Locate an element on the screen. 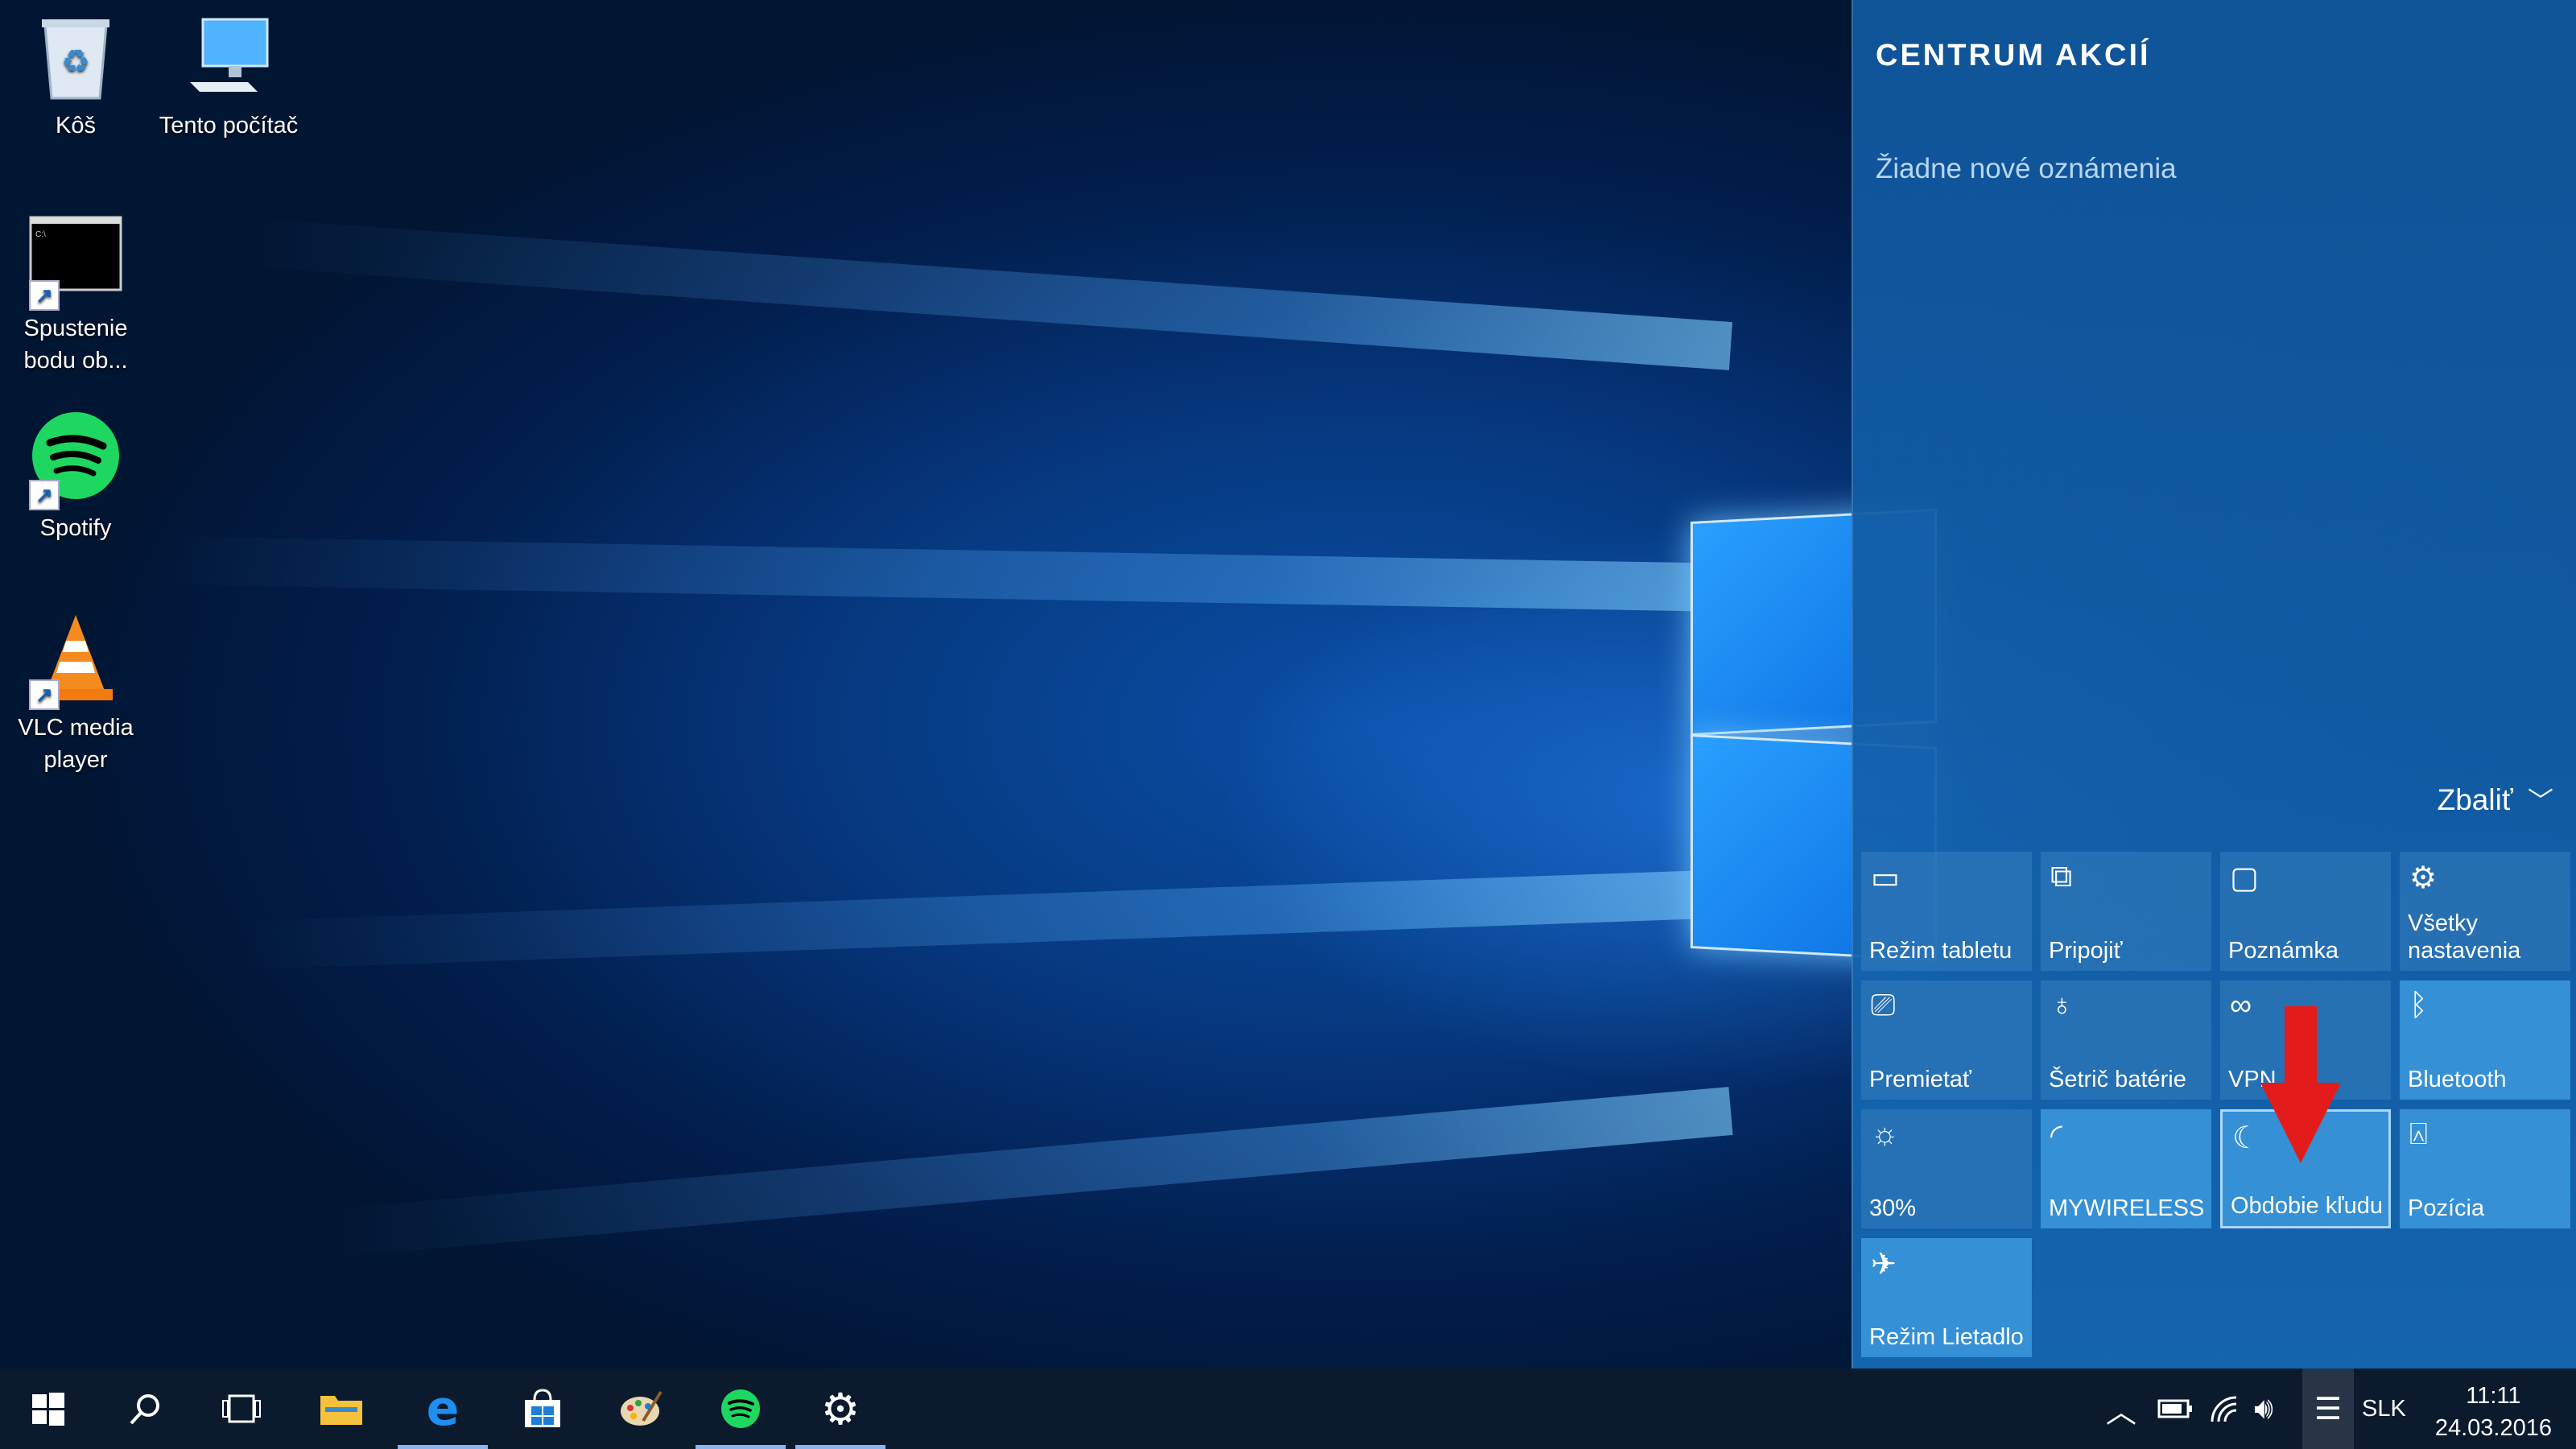 Image resolution: width=2576 pixels, height=1449 pixels. edge-icon: e is located at coordinates (443, 1409).